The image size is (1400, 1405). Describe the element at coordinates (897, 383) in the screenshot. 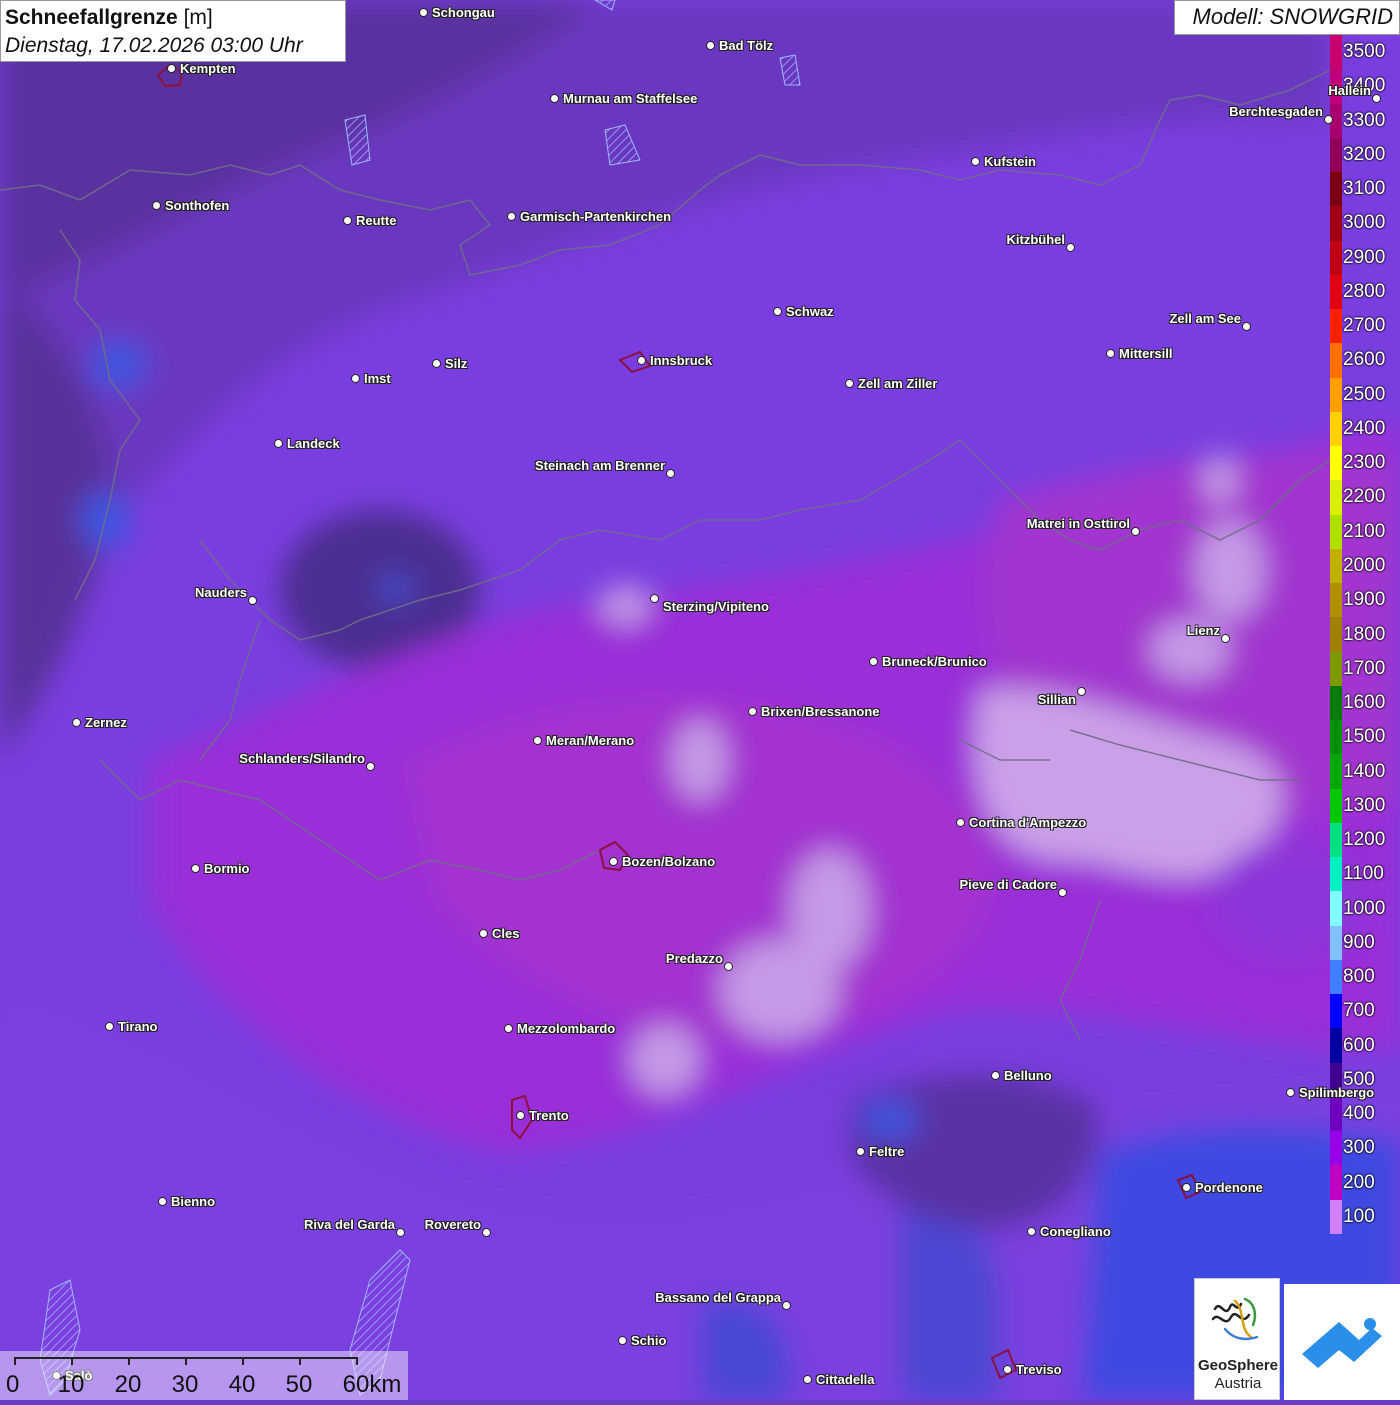

I see `city-label: Zell am Ziller` at that location.